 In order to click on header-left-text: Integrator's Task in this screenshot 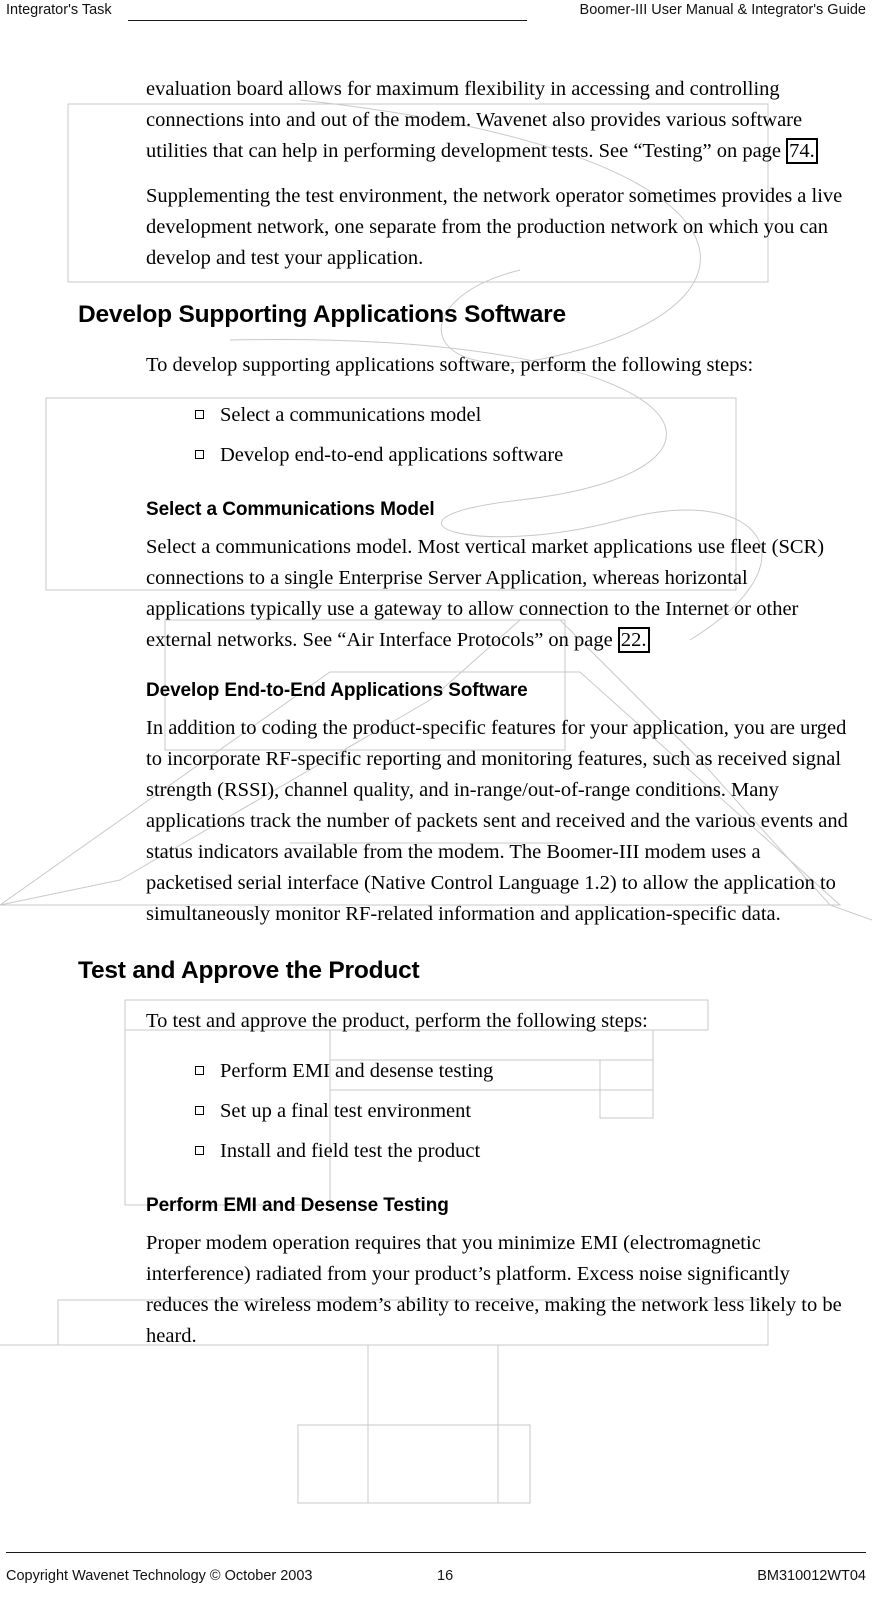, I will do `click(59, 10)`.